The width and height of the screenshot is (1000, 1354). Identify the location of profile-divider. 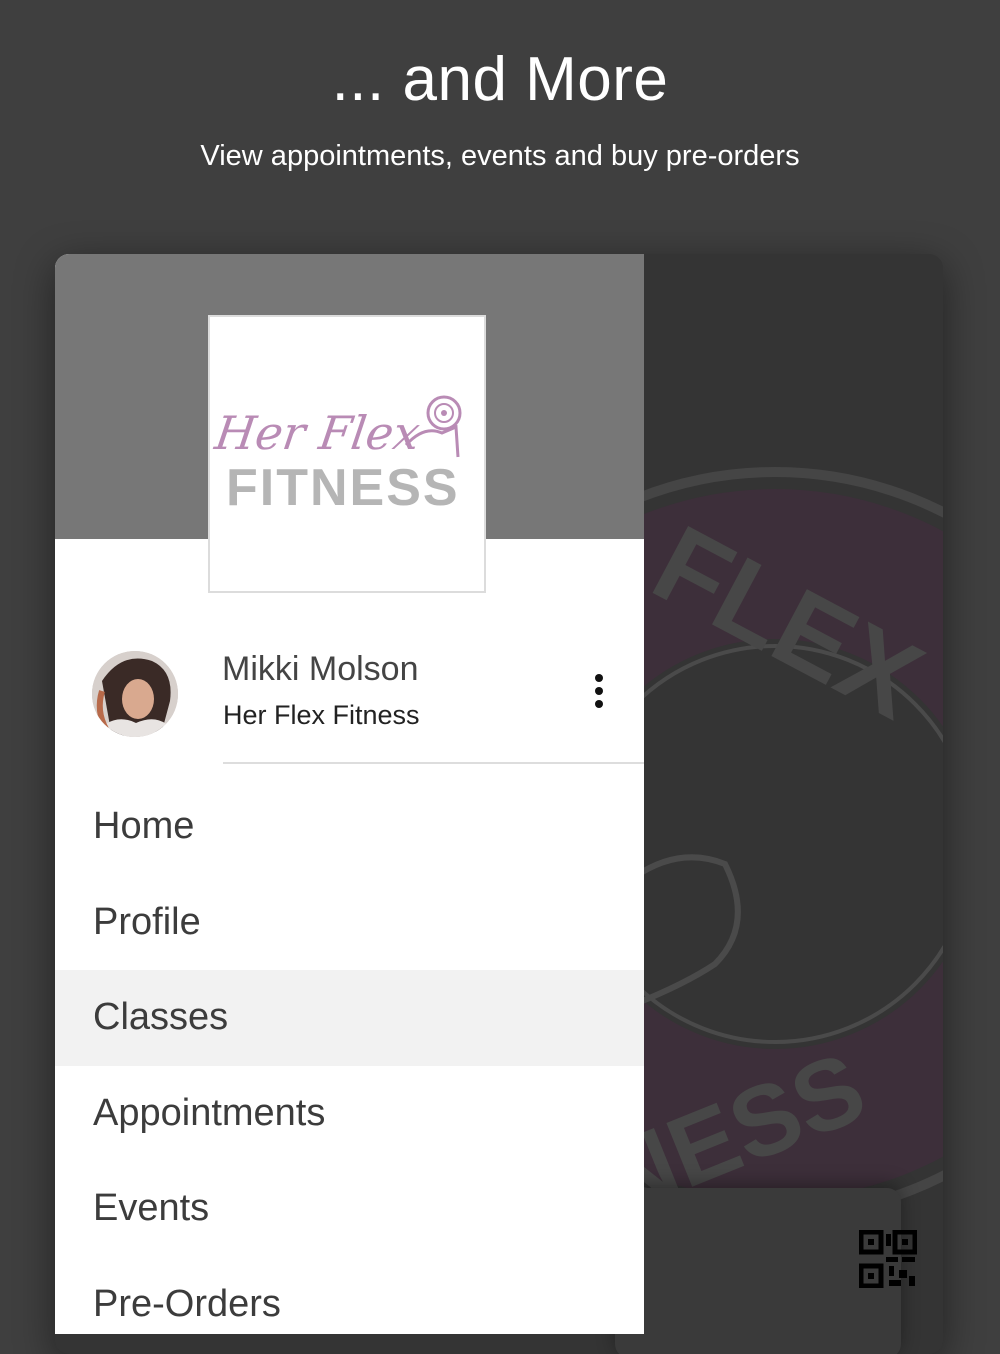
(433, 763).